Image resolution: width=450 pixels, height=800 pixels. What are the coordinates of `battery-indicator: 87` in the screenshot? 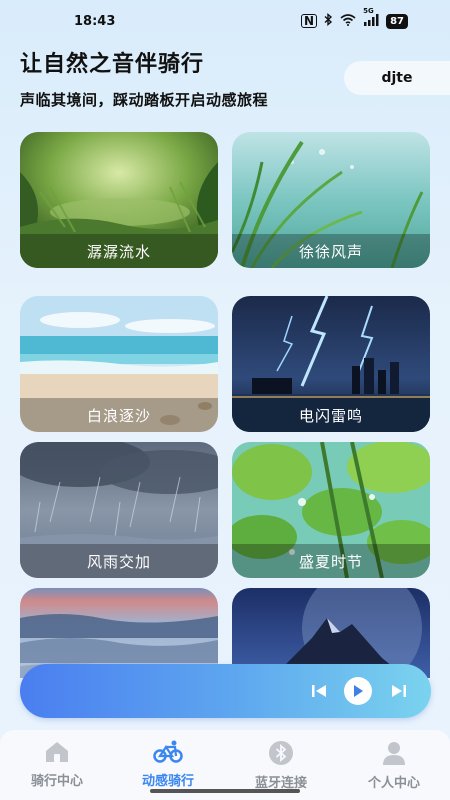 It's located at (397, 21).